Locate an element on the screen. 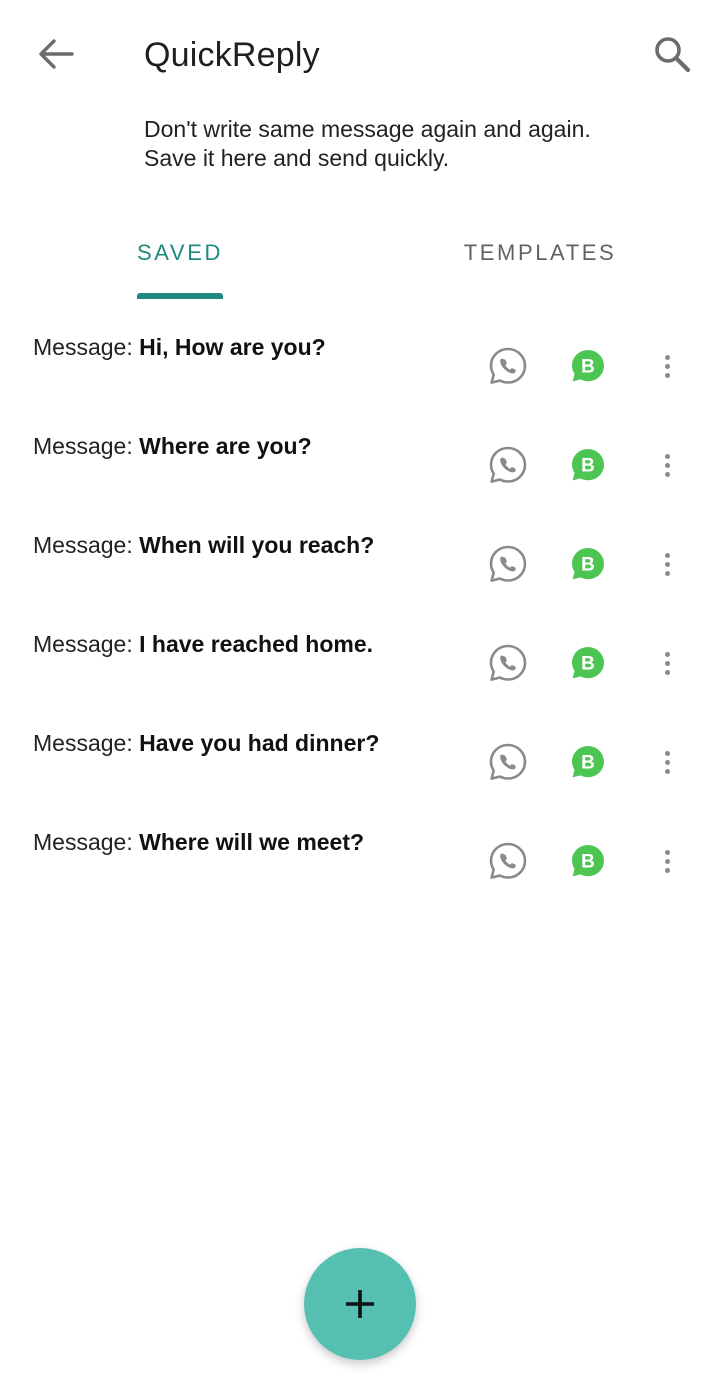 This screenshot has width=720, height=1381. message-row: Message: Have you had dinner? B is located at coordinates (360, 757).